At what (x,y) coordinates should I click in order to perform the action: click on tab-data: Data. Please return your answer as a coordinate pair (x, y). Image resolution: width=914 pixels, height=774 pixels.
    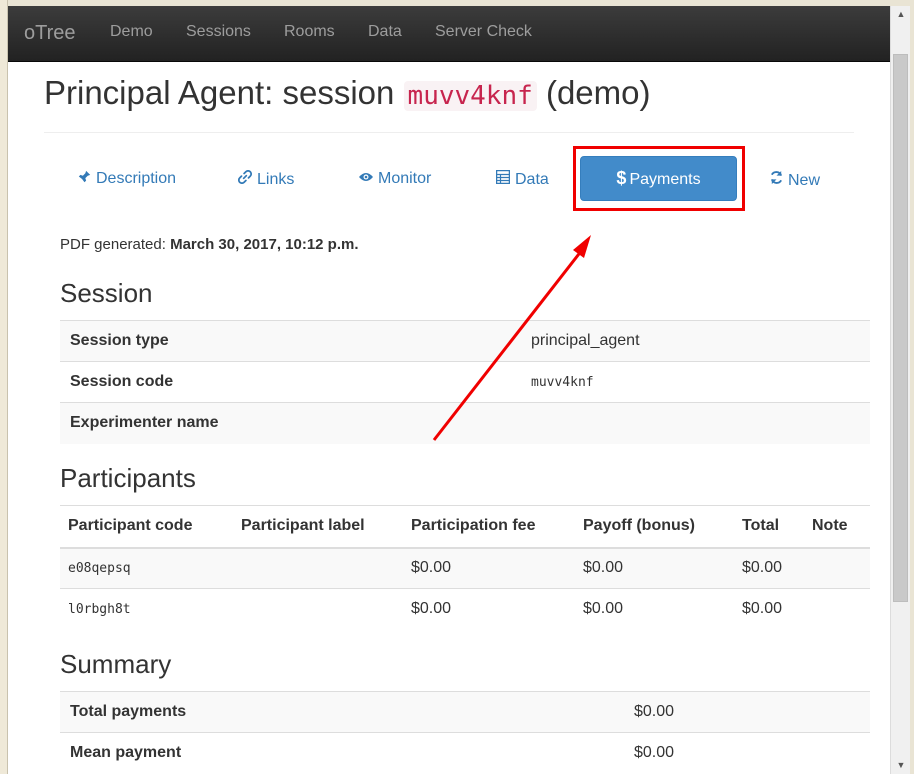
    Looking at the image, I should click on (522, 179).